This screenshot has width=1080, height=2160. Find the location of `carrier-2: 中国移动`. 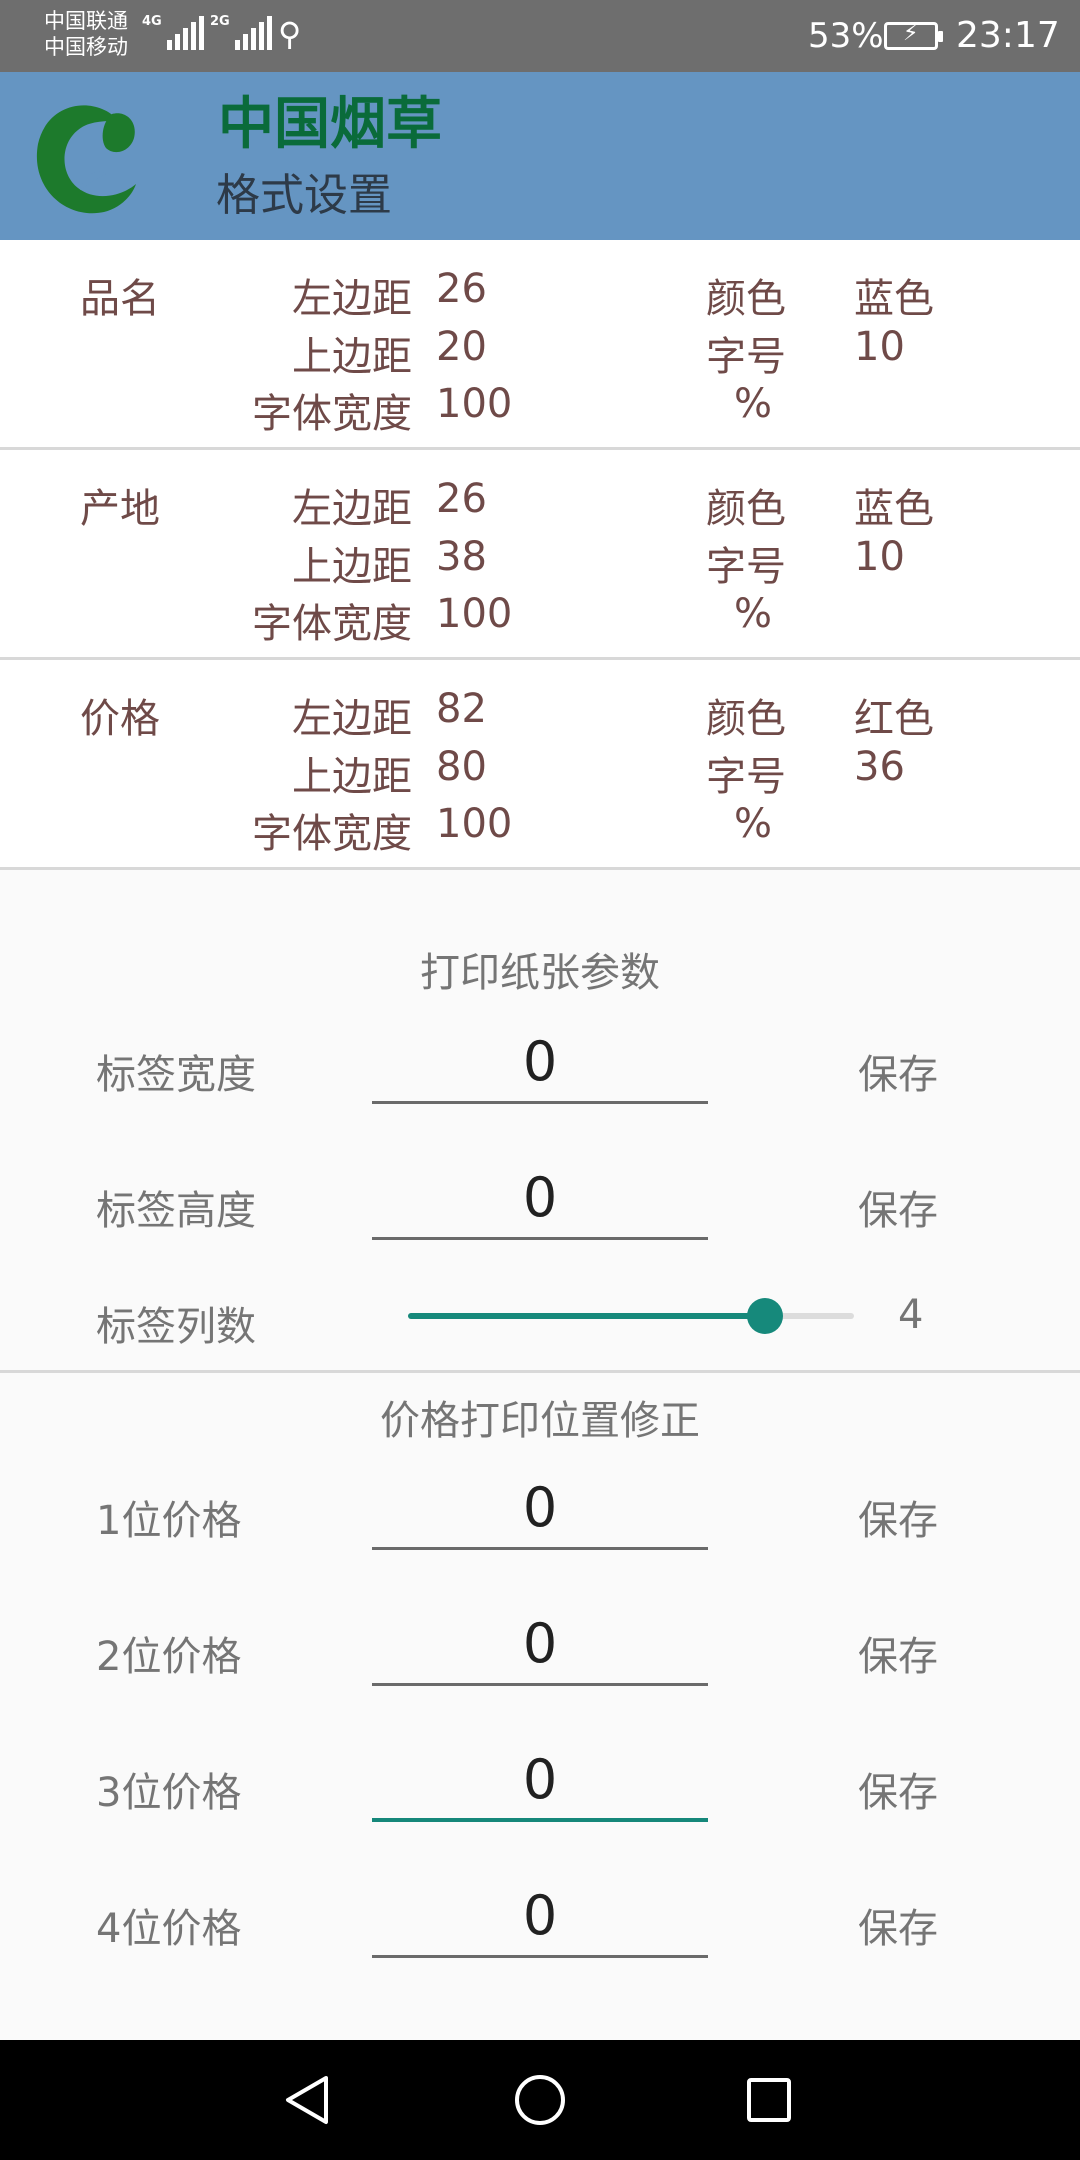

carrier-2: 中国移动 is located at coordinates (86, 47).